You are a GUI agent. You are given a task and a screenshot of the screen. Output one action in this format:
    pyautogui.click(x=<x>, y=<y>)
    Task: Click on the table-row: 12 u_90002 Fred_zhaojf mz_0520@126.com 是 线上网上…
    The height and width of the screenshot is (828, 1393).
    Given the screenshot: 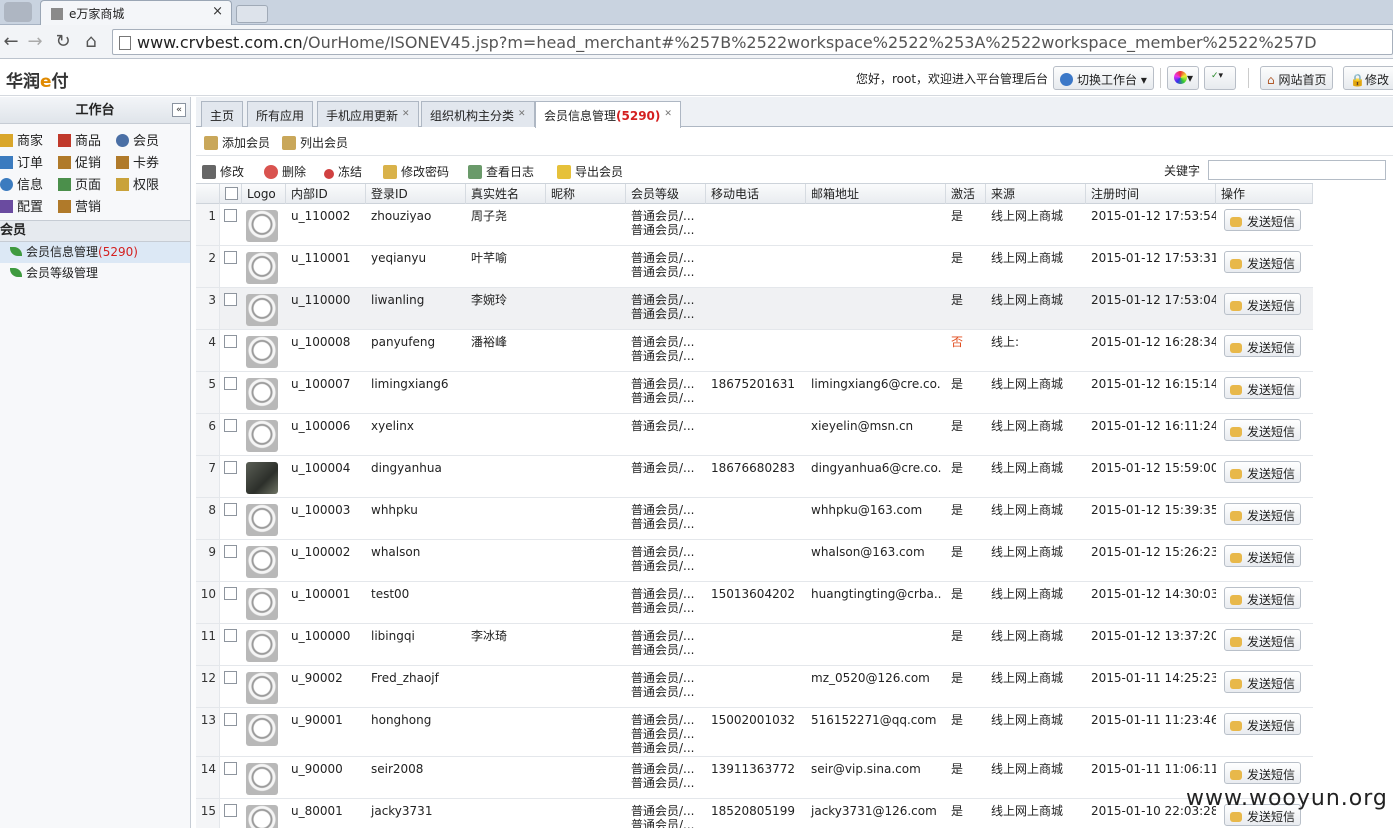 What is the action you would take?
    pyautogui.click(x=754, y=687)
    